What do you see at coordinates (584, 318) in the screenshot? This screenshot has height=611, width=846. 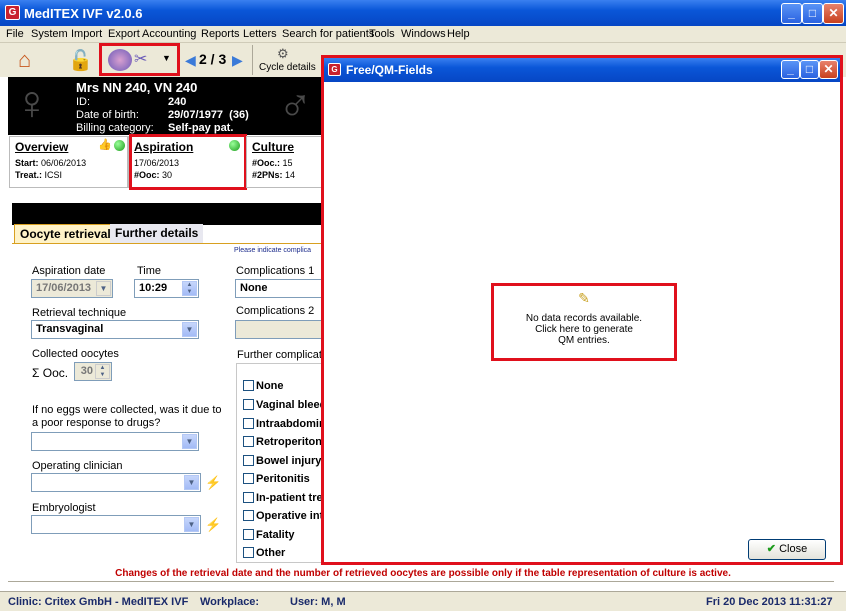 I see `no-data-line-1: No data records available.` at bounding box center [584, 318].